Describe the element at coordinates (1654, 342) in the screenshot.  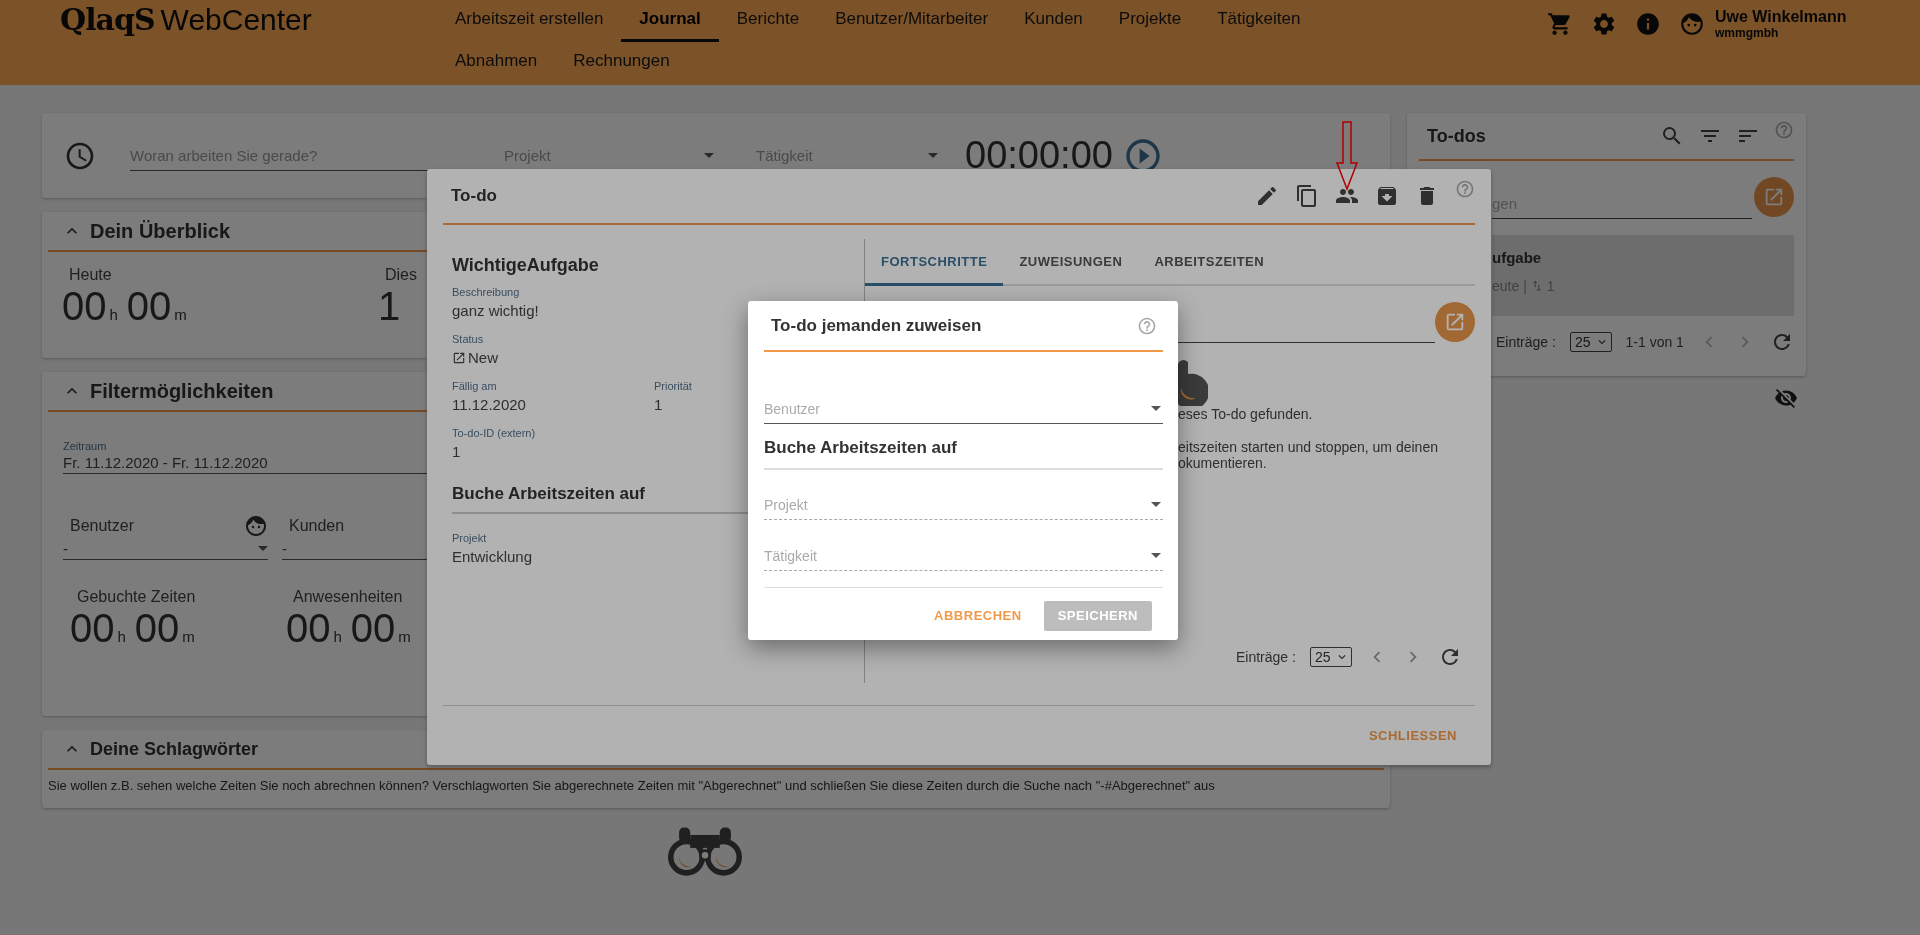
I see `page-range: 1-1 von 1` at that location.